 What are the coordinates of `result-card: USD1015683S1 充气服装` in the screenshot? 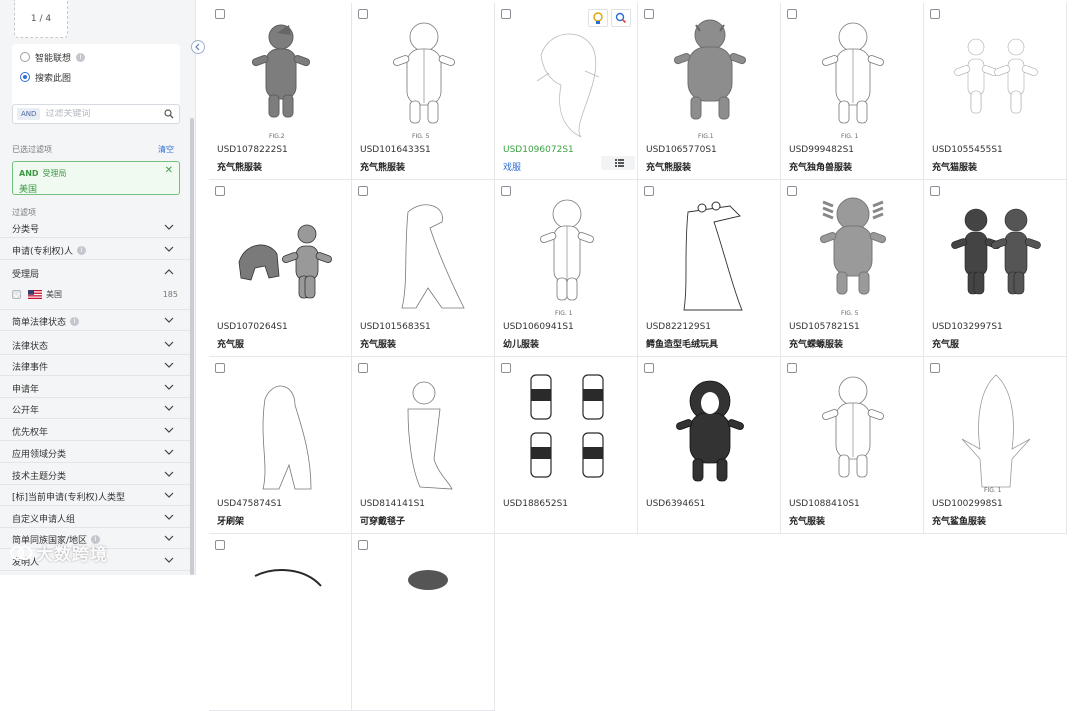 It's located at (423, 268).